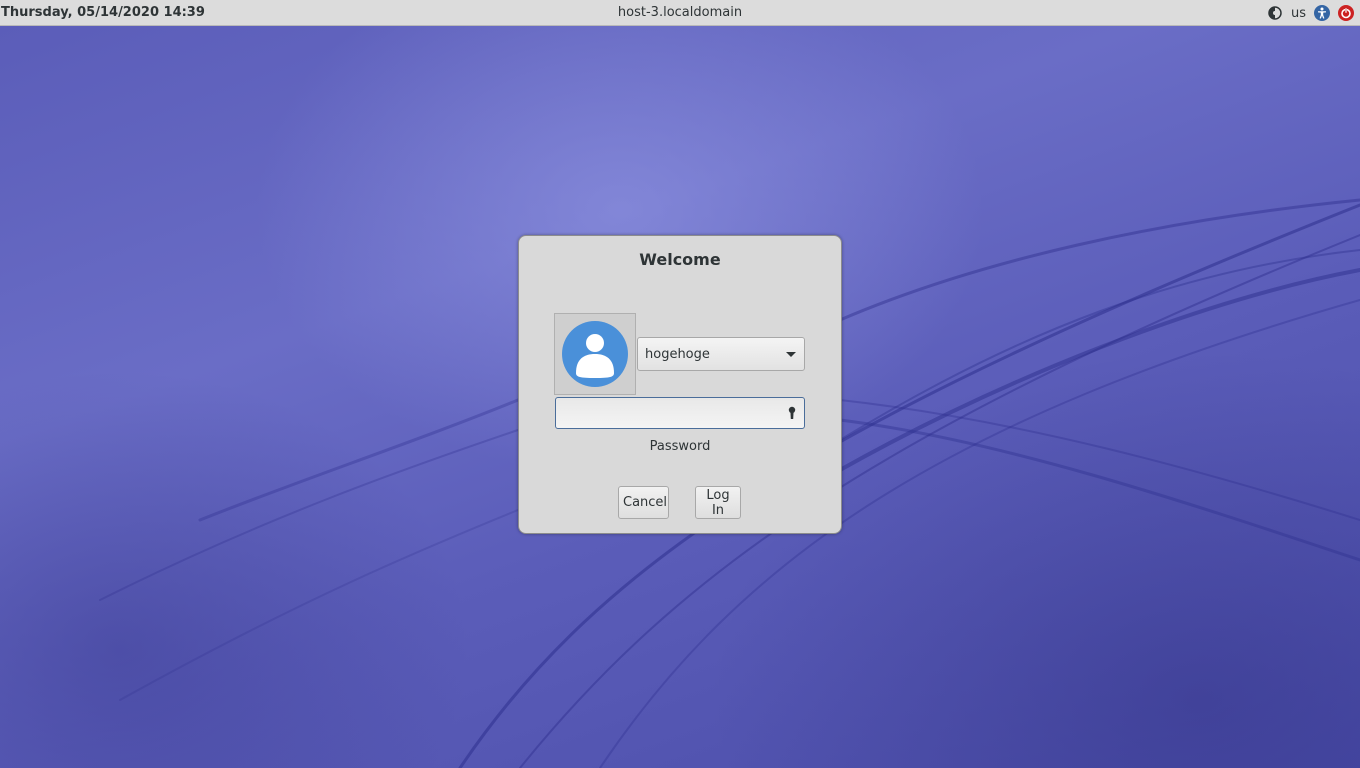  Describe the element at coordinates (1310, 13) in the screenshot. I see `system-tray: us` at that location.